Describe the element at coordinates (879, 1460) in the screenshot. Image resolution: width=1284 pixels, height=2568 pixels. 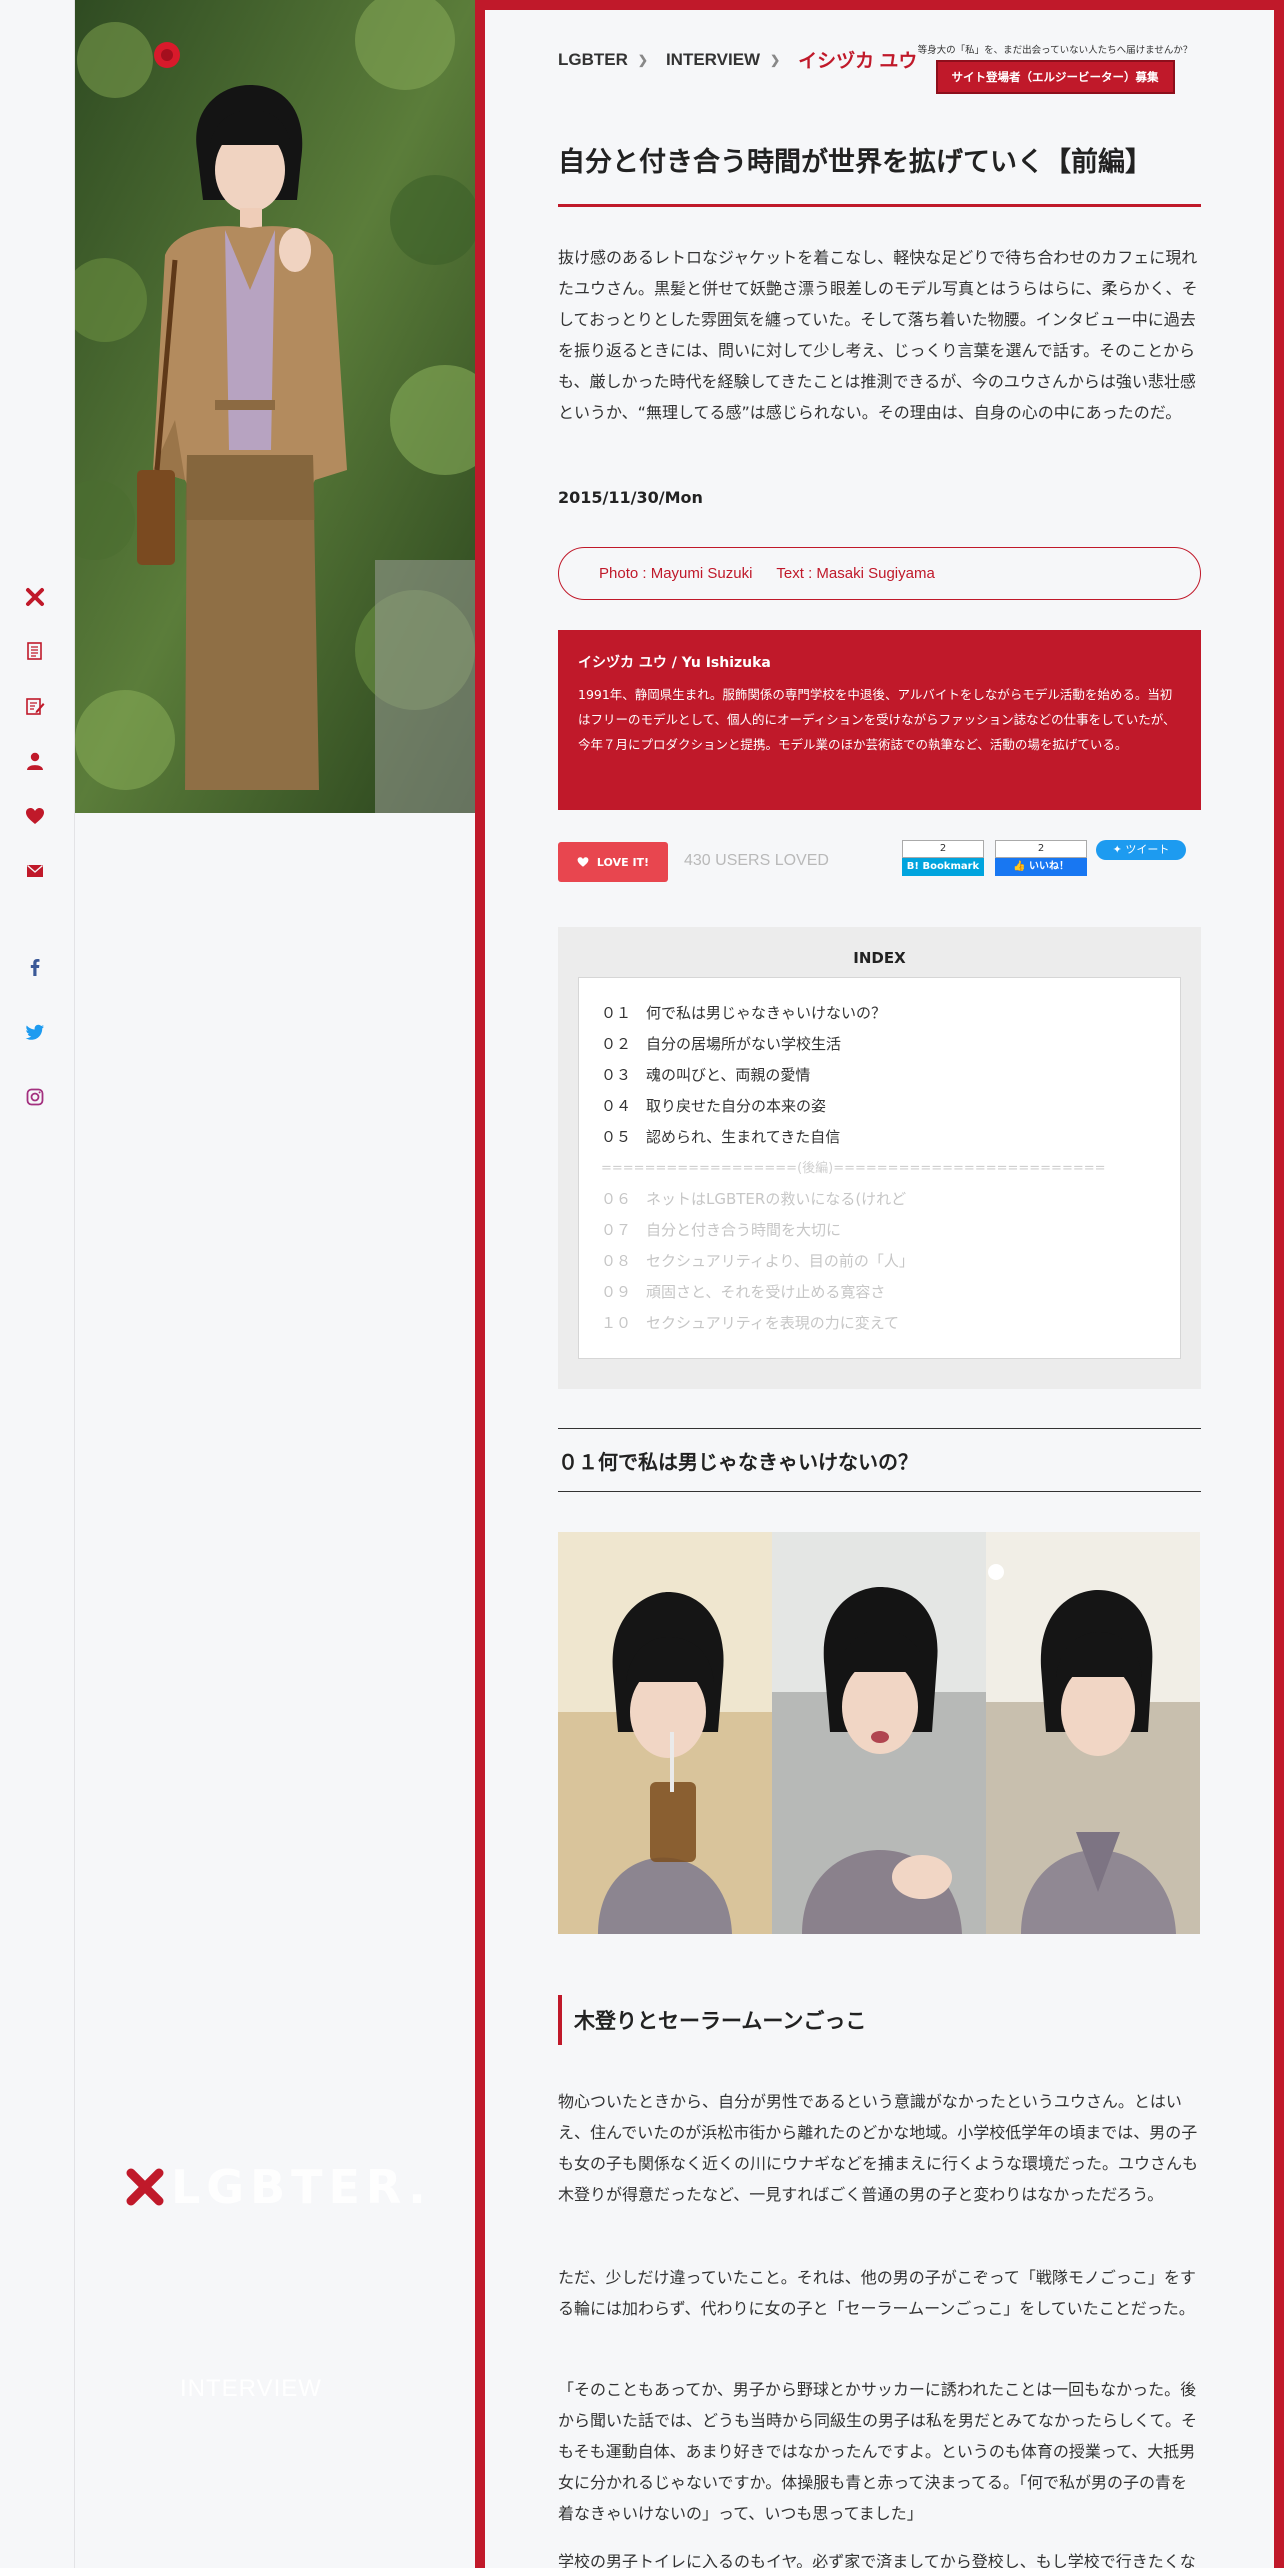
I see `section-heading: ０１何で私は男じゃなきゃいけないの？` at that location.